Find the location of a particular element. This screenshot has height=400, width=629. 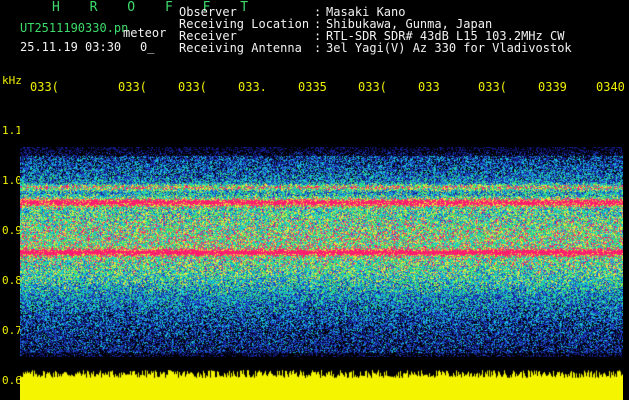

time-tick: 0335 is located at coordinates (312, 87).